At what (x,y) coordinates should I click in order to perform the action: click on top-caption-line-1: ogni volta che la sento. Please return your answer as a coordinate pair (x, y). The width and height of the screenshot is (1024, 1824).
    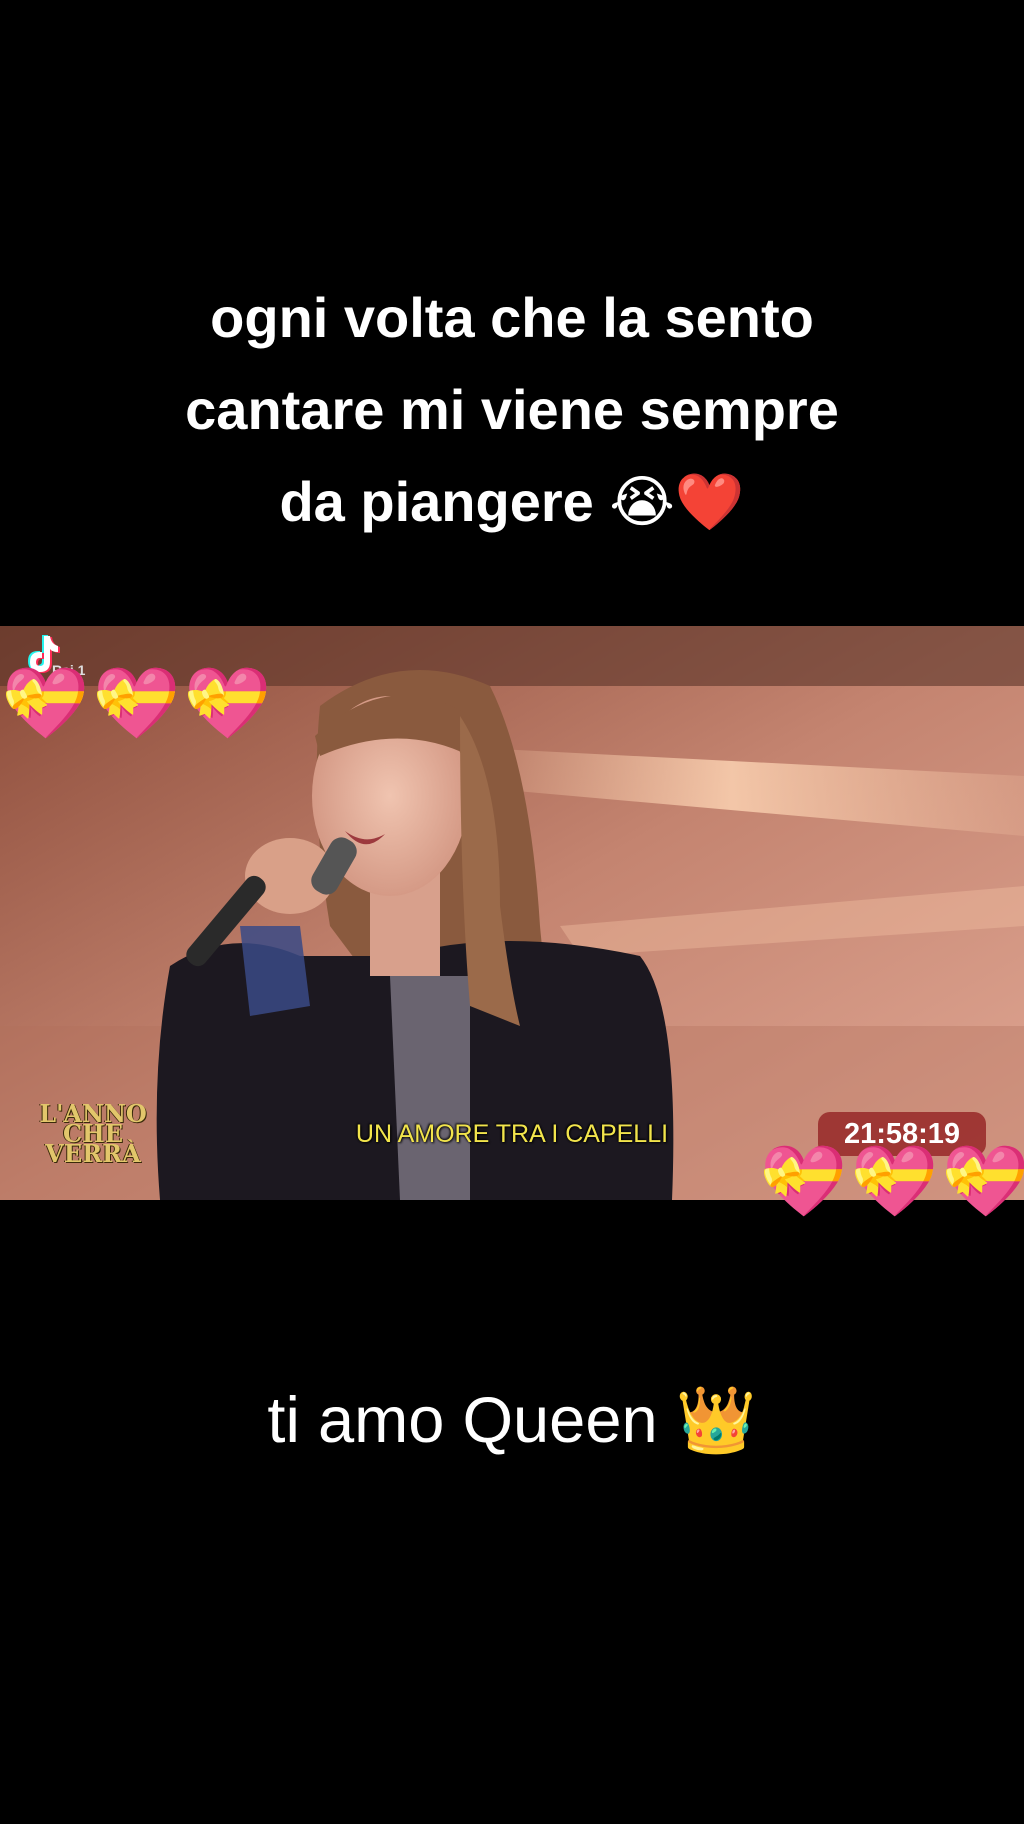
    Looking at the image, I should click on (512, 317).